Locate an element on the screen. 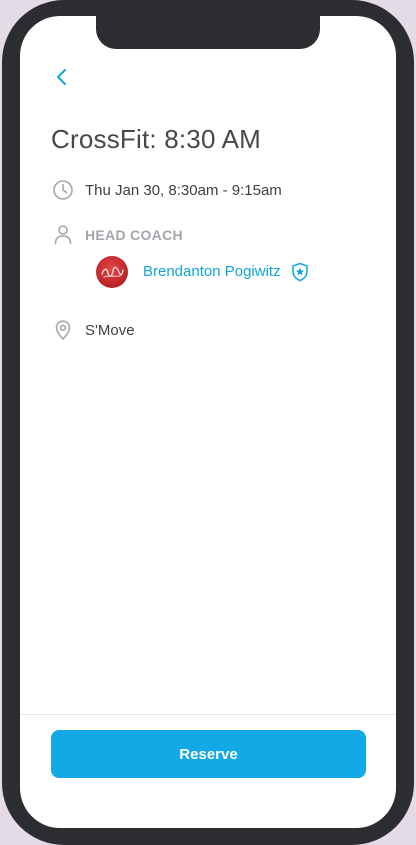 The width and height of the screenshot is (416, 845). class-datetime: Thu Jan 30, 8:30am - 9:15am is located at coordinates (183, 190).